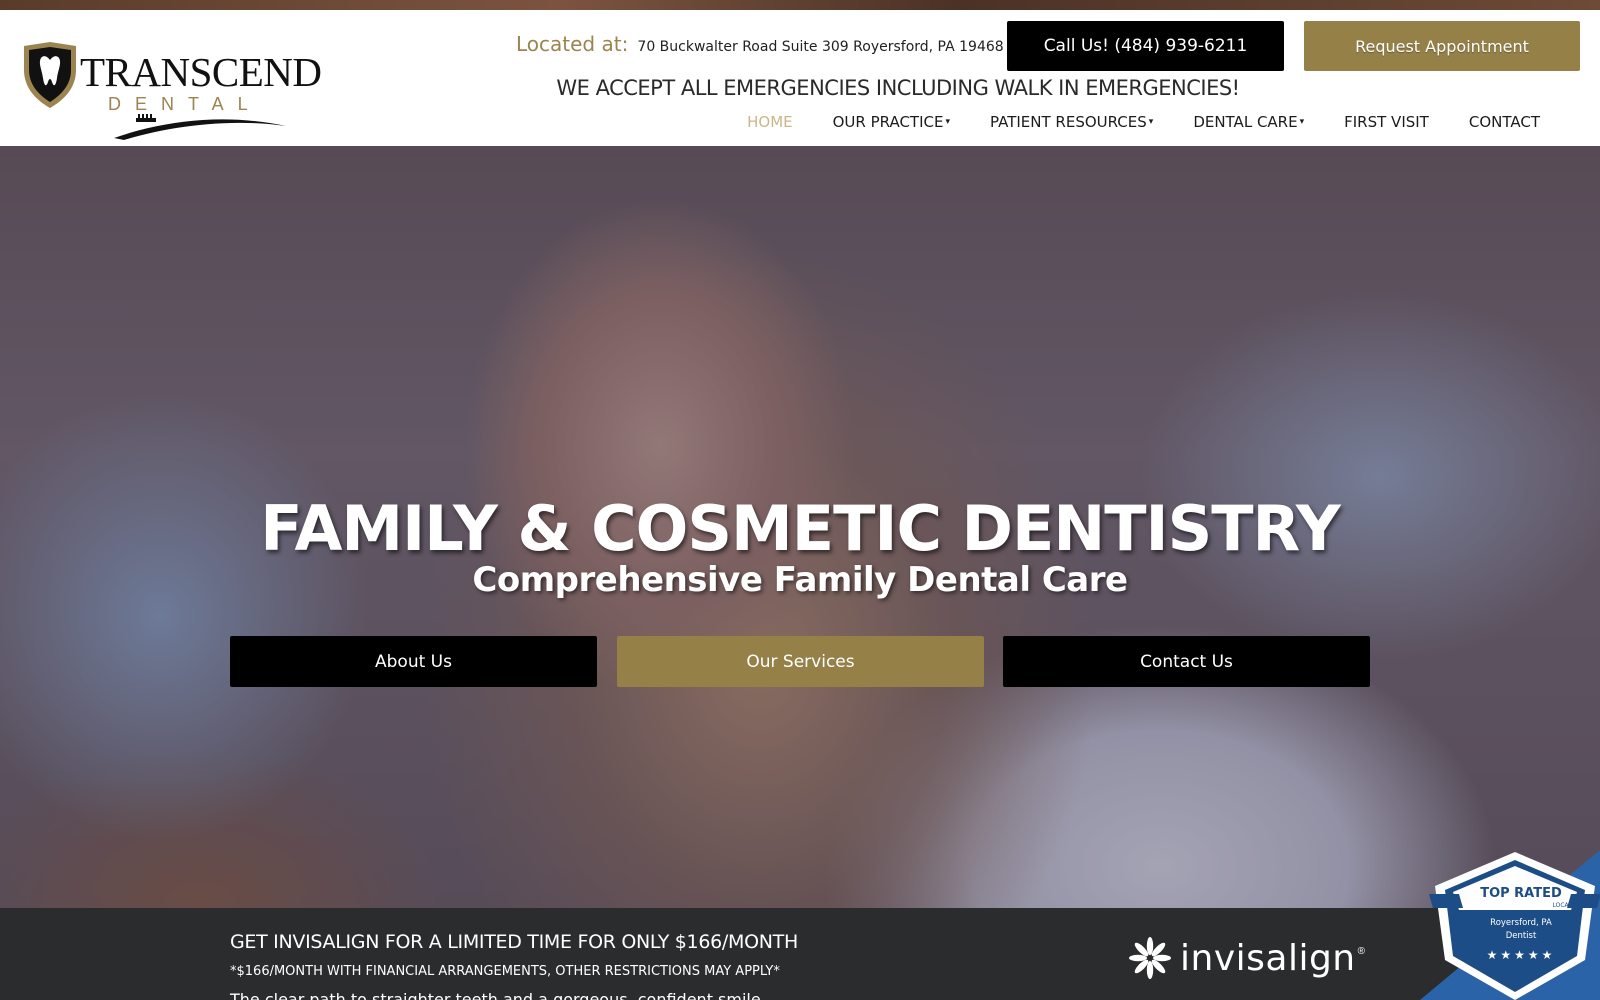 The image size is (1600, 1000). I want to click on request-appointment-button: Request Appointment, so click(1442, 46).